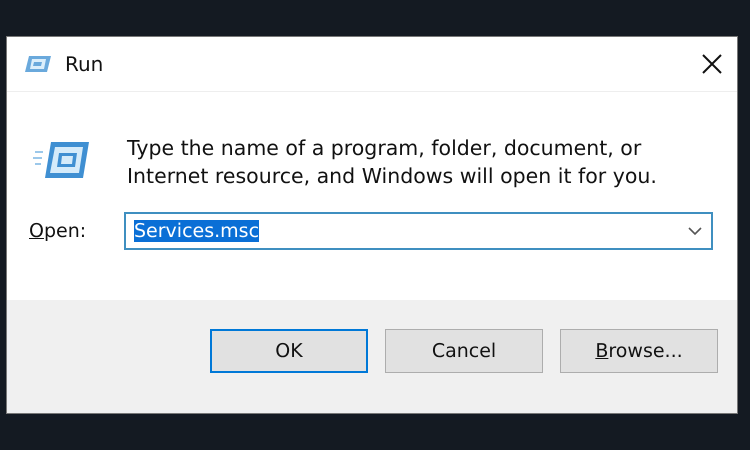 This screenshot has width=750, height=450. What do you see at coordinates (58, 231) in the screenshot?
I see `open-label: Open:` at bounding box center [58, 231].